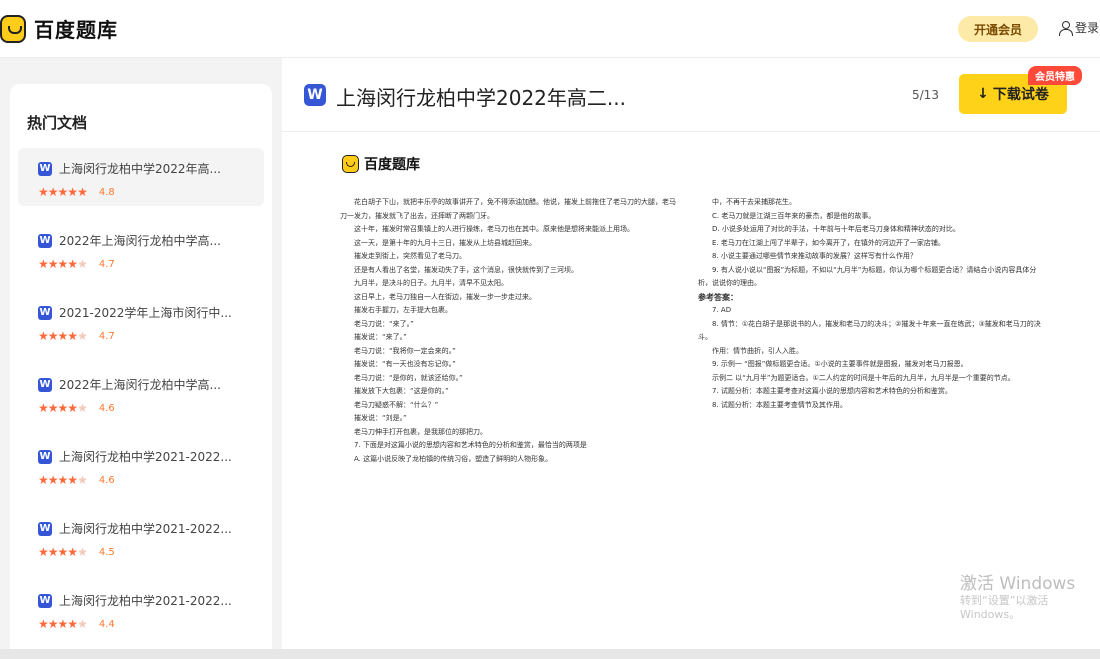 The image size is (1100, 659). What do you see at coordinates (836, 229) in the screenshot?
I see `page-paragraph: D. 小说多处运用了对比的手法，十年前与十年后老马刀身体和精神状态的对比。` at bounding box center [836, 229].